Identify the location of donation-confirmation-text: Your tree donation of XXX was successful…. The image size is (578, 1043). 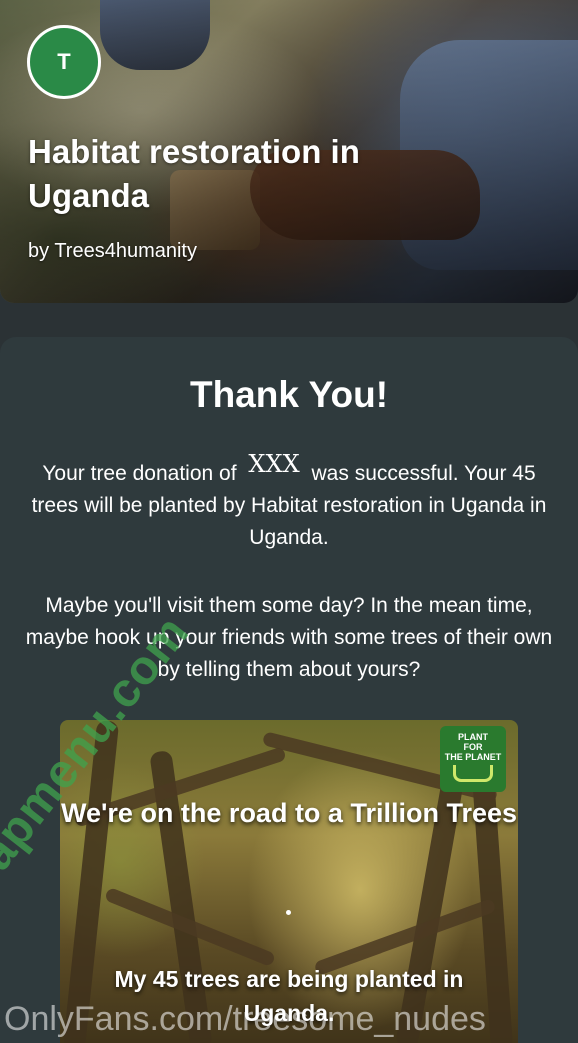
(289, 502).